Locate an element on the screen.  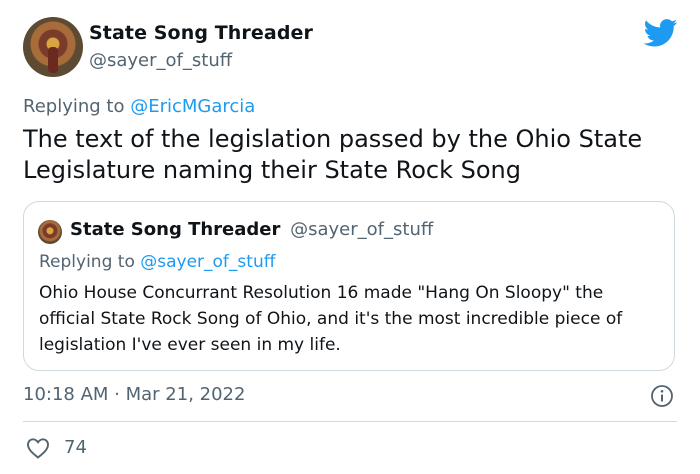
quoted-reply-prefix: Replying to is located at coordinates (87, 262).